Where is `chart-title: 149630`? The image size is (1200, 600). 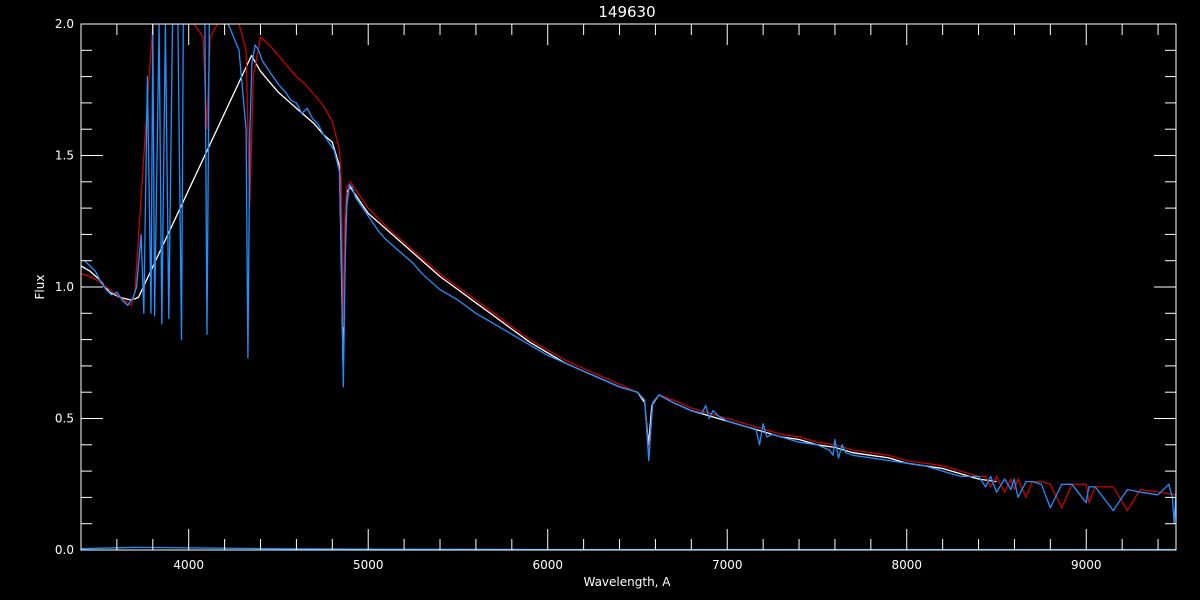
chart-title: 149630 is located at coordinates (626, 12).